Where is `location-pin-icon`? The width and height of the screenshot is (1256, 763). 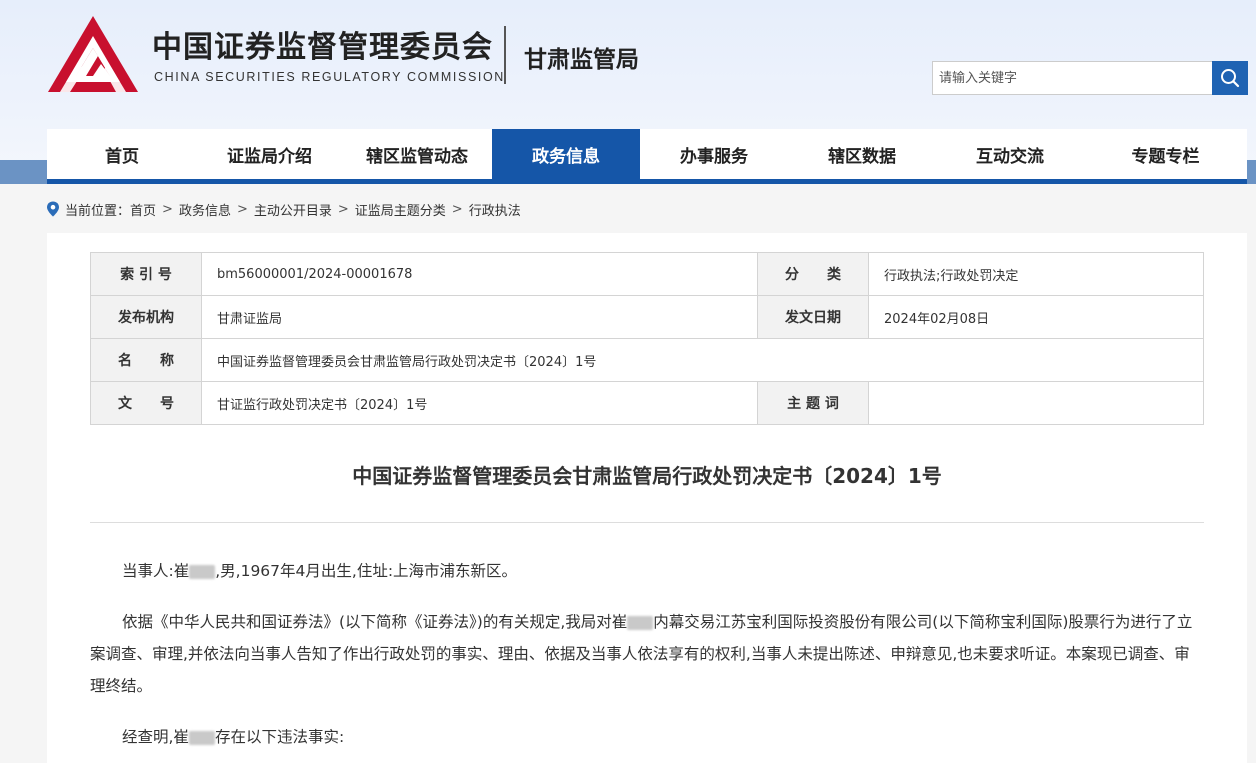 location-pin-icon is located at coordinates (53, 209).